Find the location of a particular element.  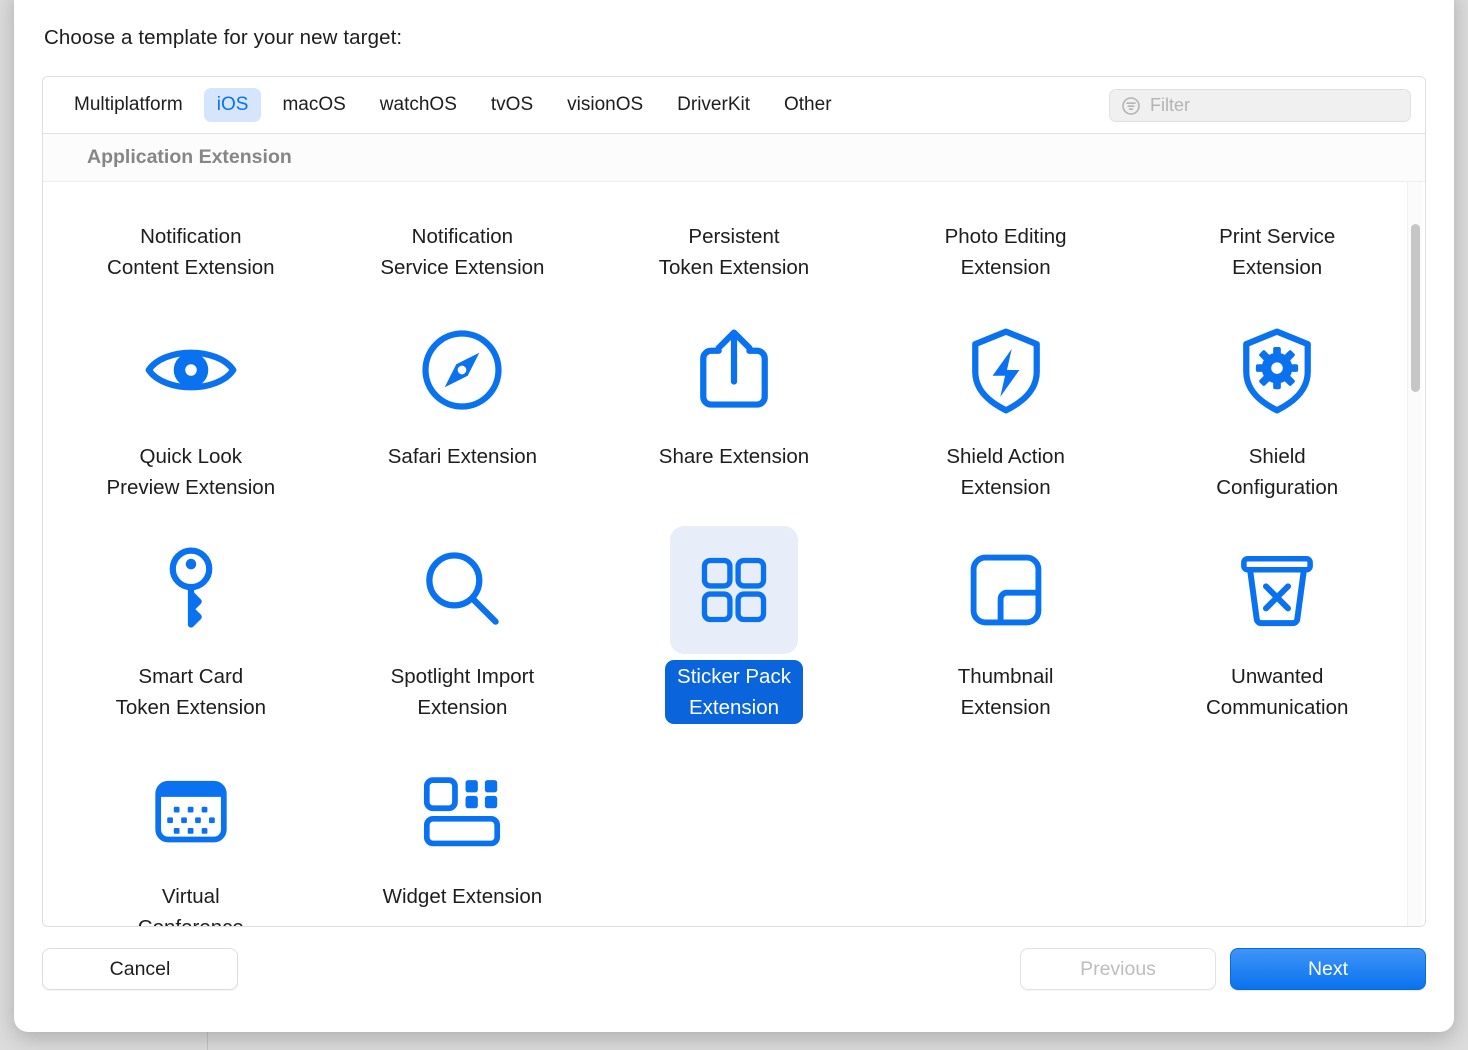

filter-icon is located at coordinates (1131, 106).